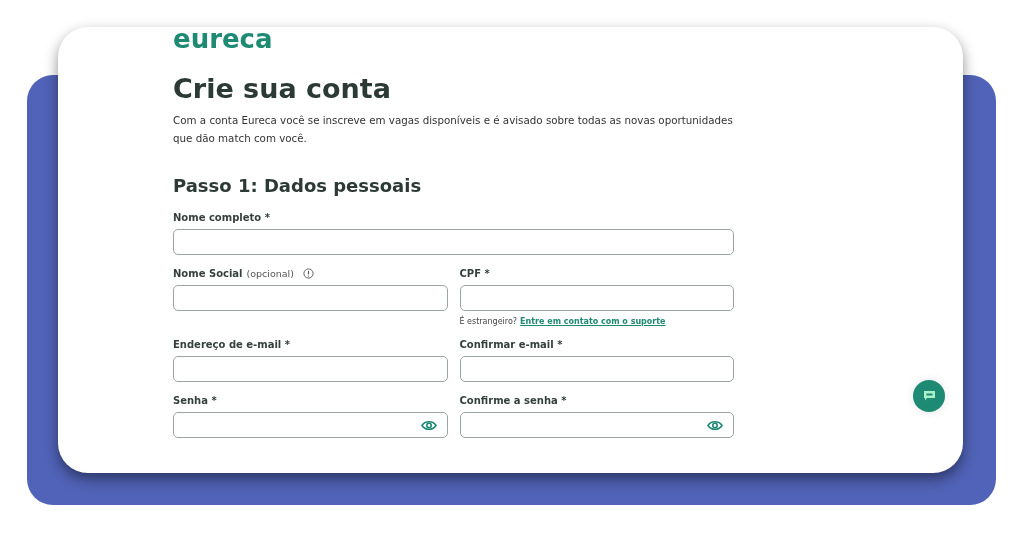 This screenshot has width=1024, height=536. What do you see at coordinates (221, 217) in the screenshot?
I see `field-label: Nome completo *` at bounding box center [221, 217].